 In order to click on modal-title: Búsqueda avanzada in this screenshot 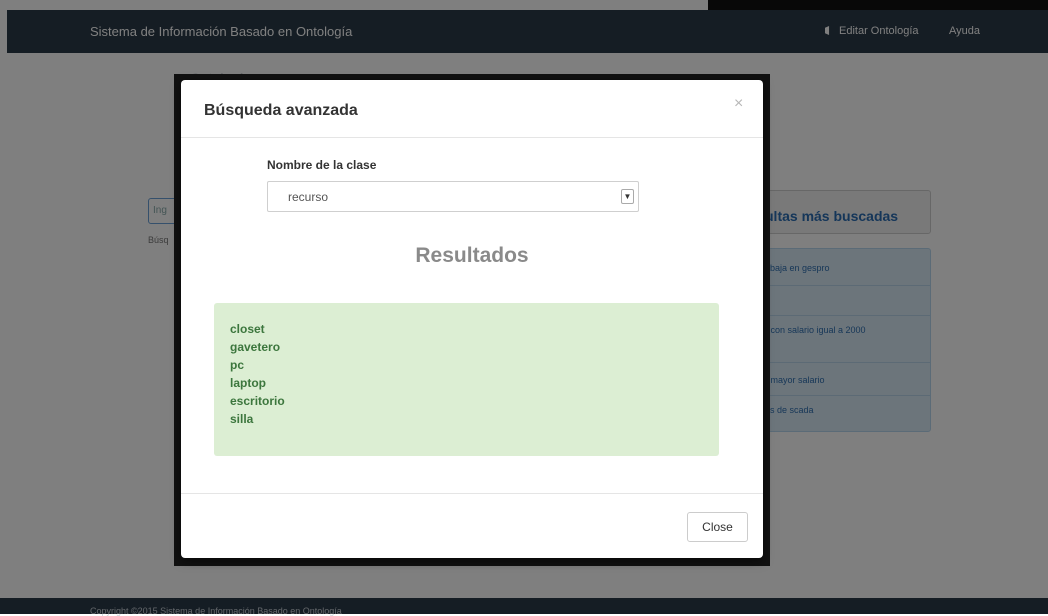, I will do `click(281, 110)`.